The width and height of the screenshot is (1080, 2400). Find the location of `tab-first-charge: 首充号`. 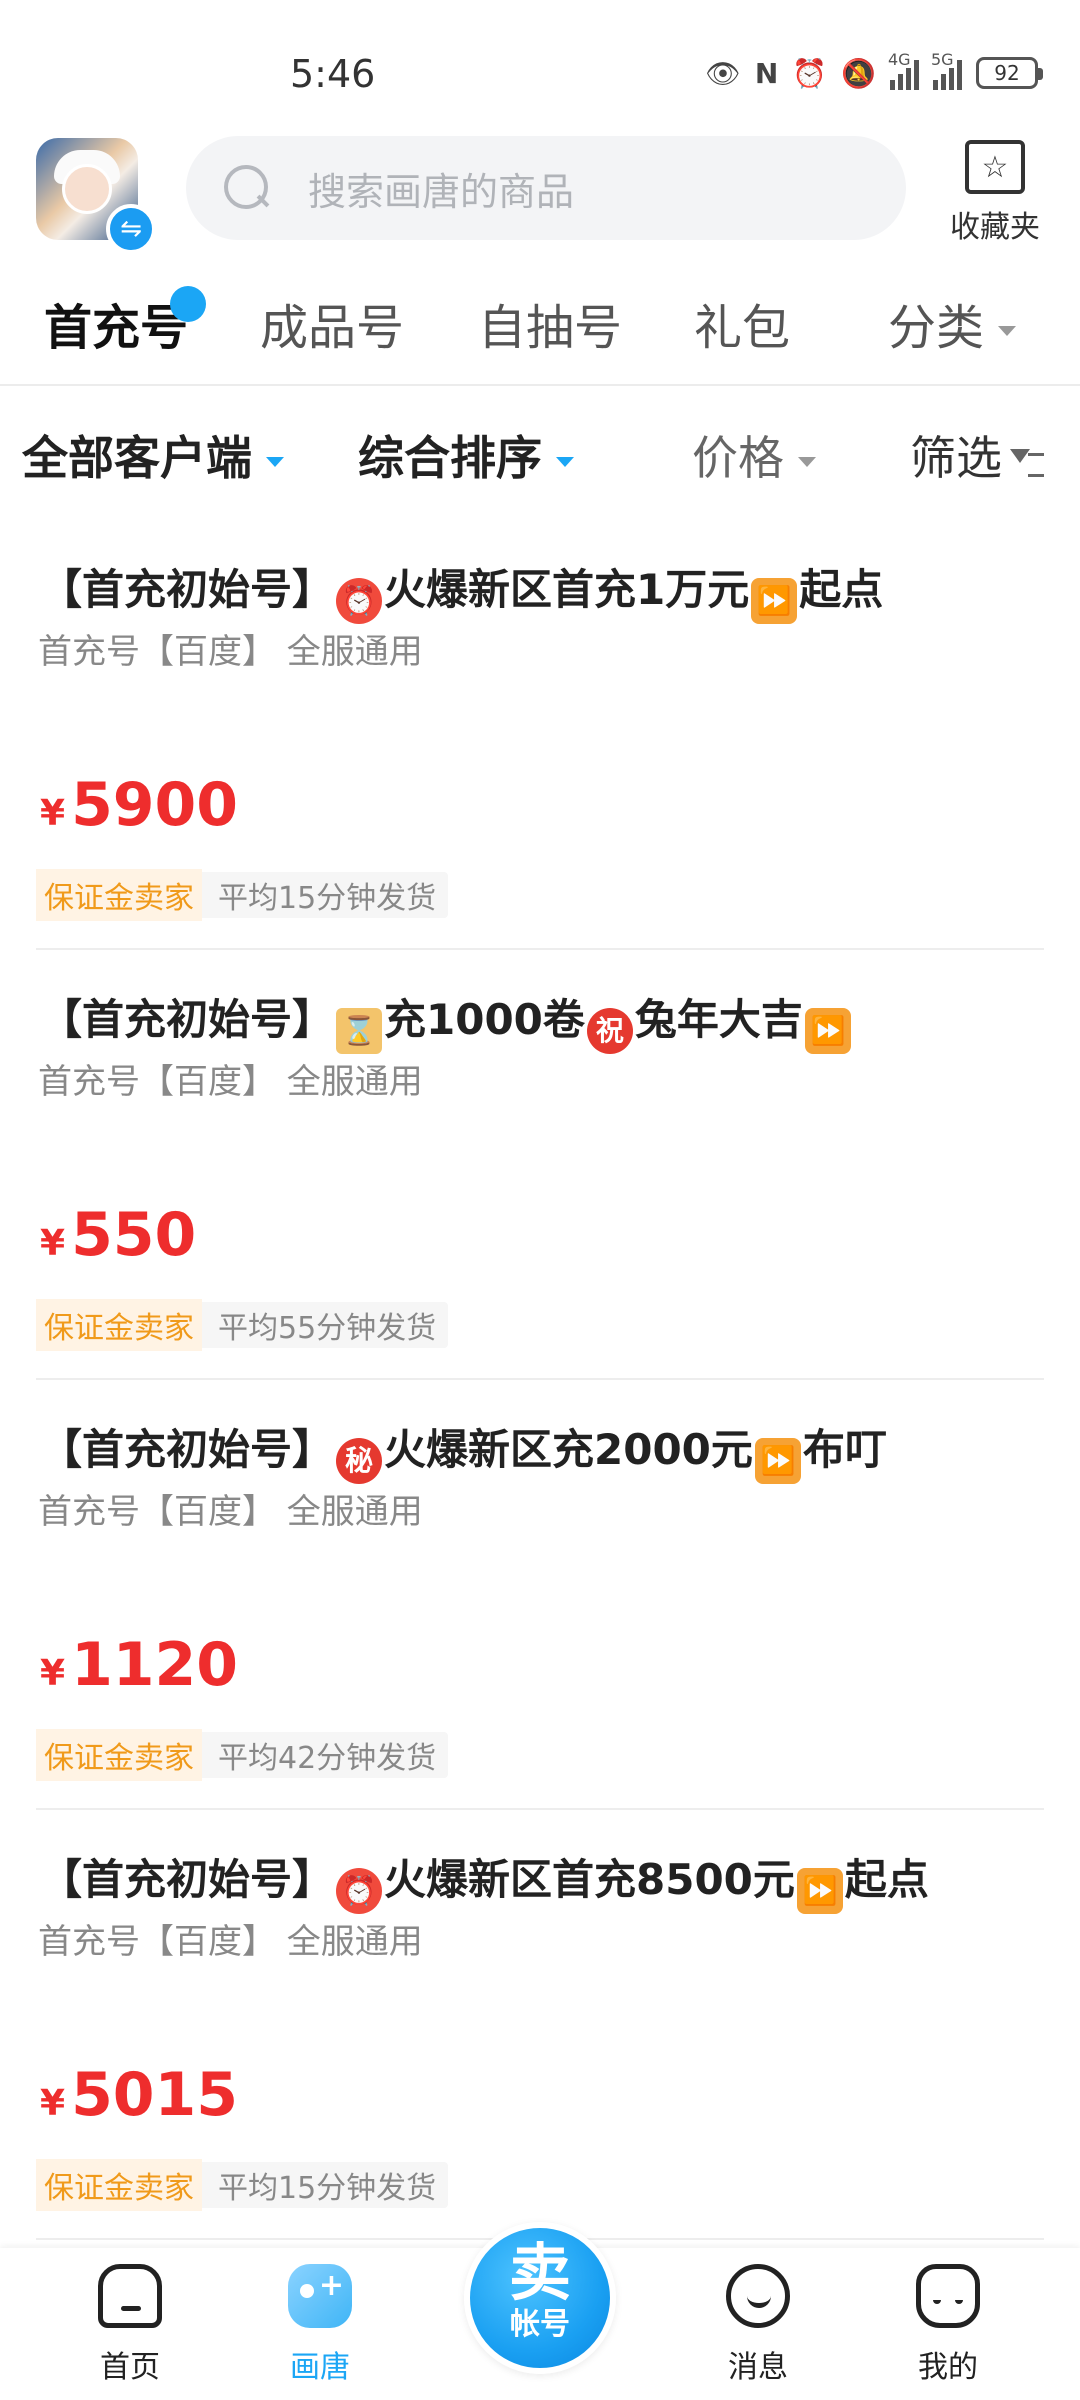

tab-first-charge: 首充号 is located at coordinates (116, 323).